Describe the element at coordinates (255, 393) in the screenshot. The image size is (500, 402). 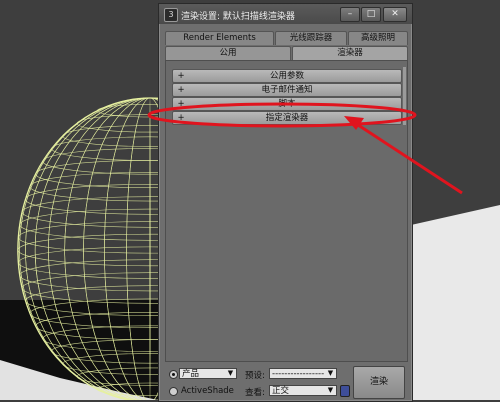
I see `view-label: 查看:` at that location.